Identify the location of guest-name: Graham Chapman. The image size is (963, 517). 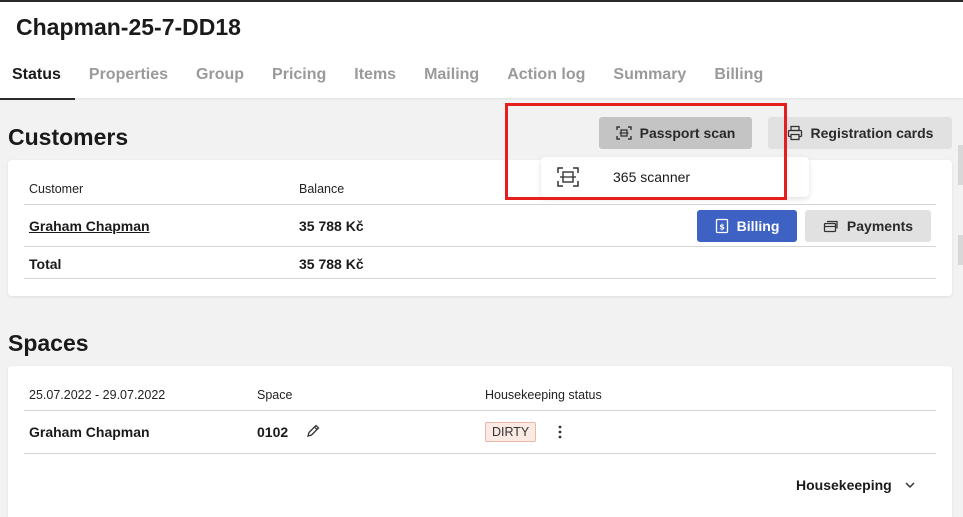
(89, 432).